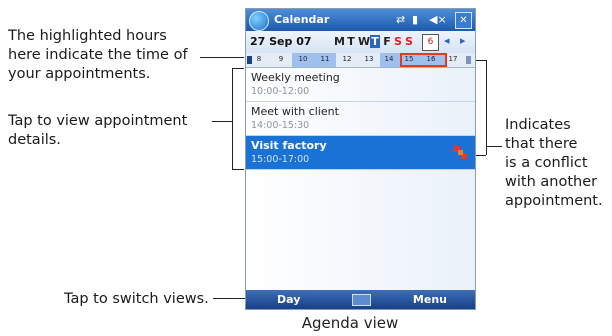 Image resolution: width=612 pixels, height=336 pixels. What do you see at coordinates (79, 74) in the screenshot?
I see `callout-line: your appointments.` at bounding box center [79, 74].